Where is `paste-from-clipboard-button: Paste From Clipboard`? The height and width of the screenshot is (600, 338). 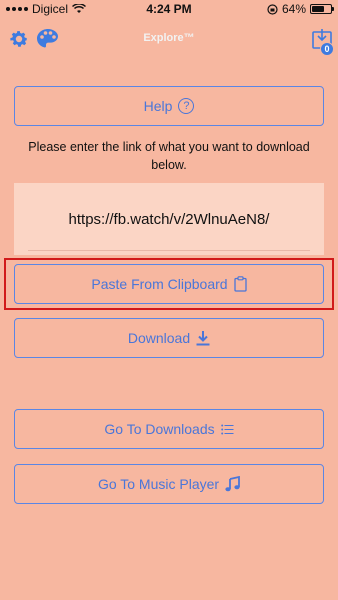
paste-from-clipboard-button: Paste From Clipboard is located at coordinates (169, 284).